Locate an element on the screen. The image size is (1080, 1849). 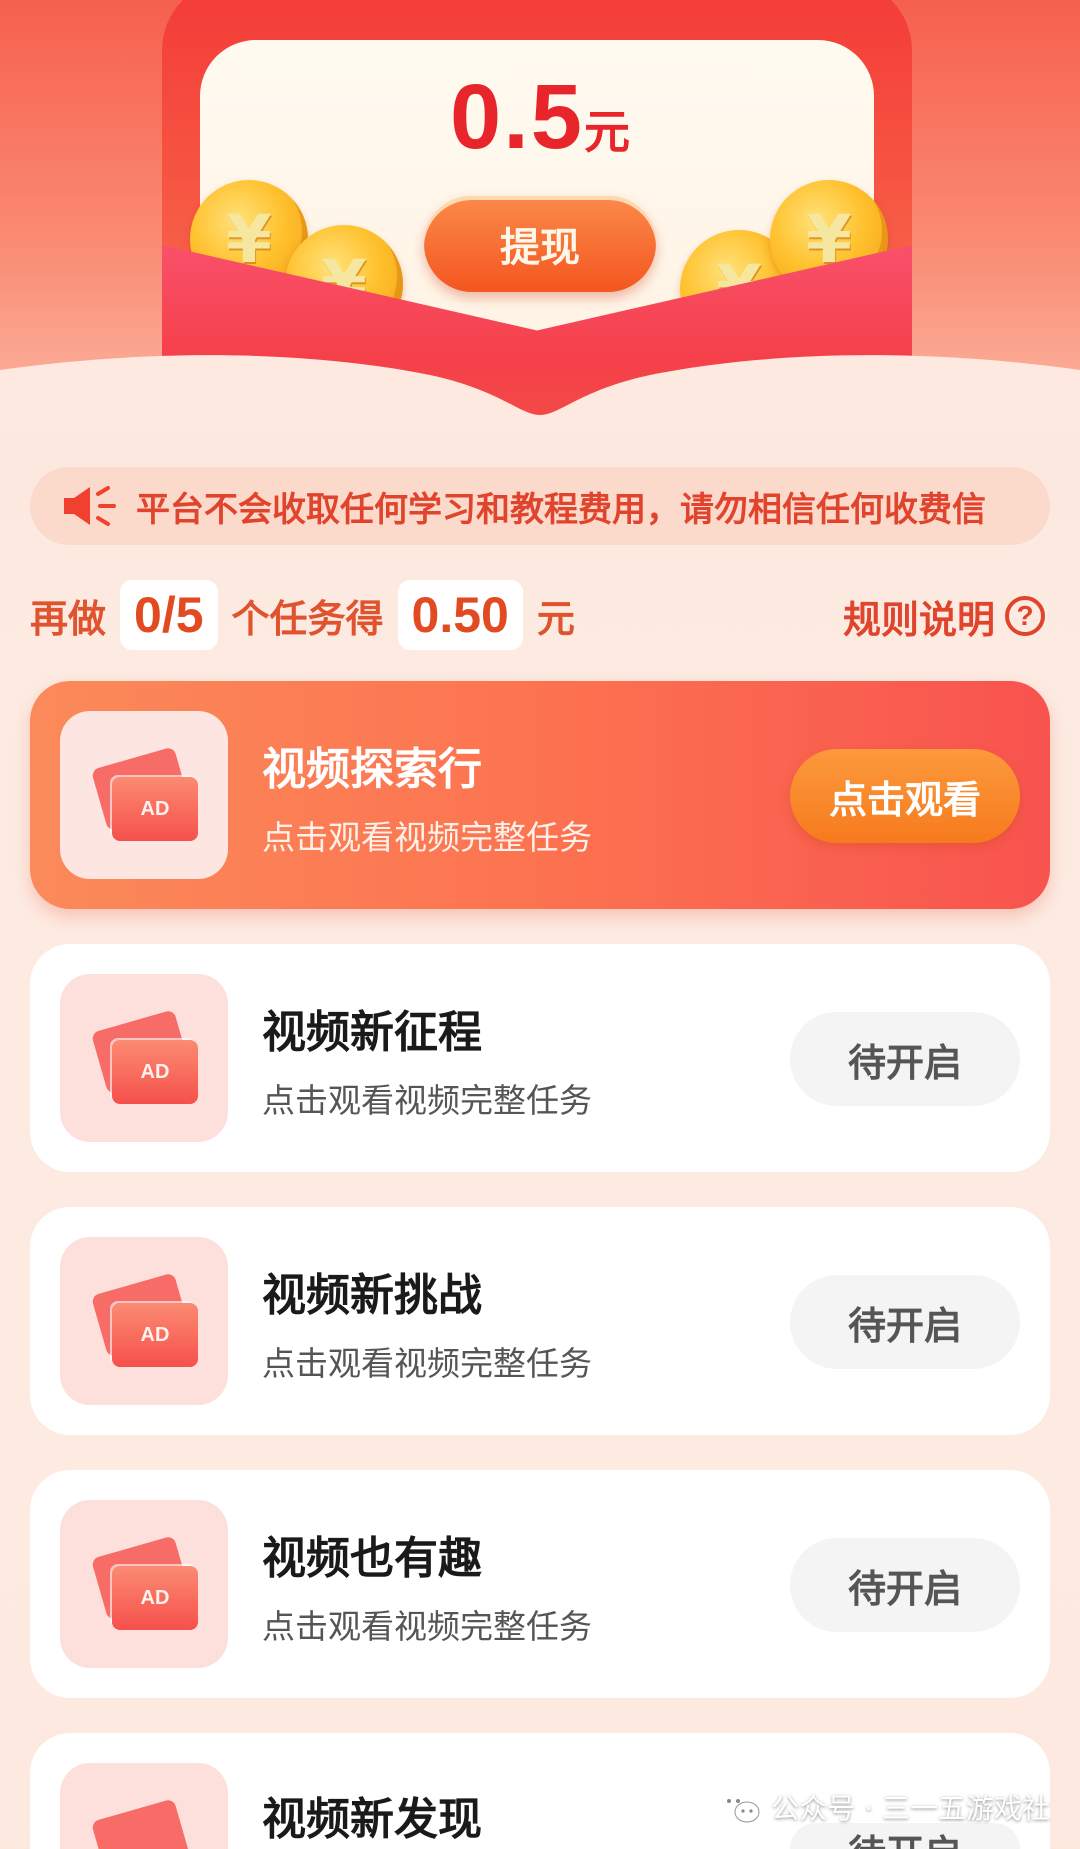
rules-link: 规则说明 ? is located at coordinates (944, 616).